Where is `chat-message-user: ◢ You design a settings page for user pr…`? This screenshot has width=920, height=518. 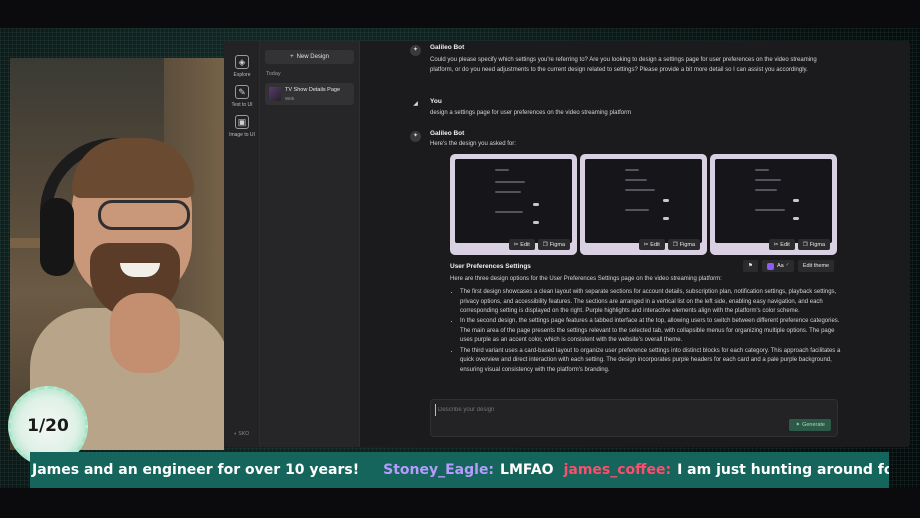 chat-message-user: ◢ You design a settings page for user pr… is located at coordinates (616, 108).